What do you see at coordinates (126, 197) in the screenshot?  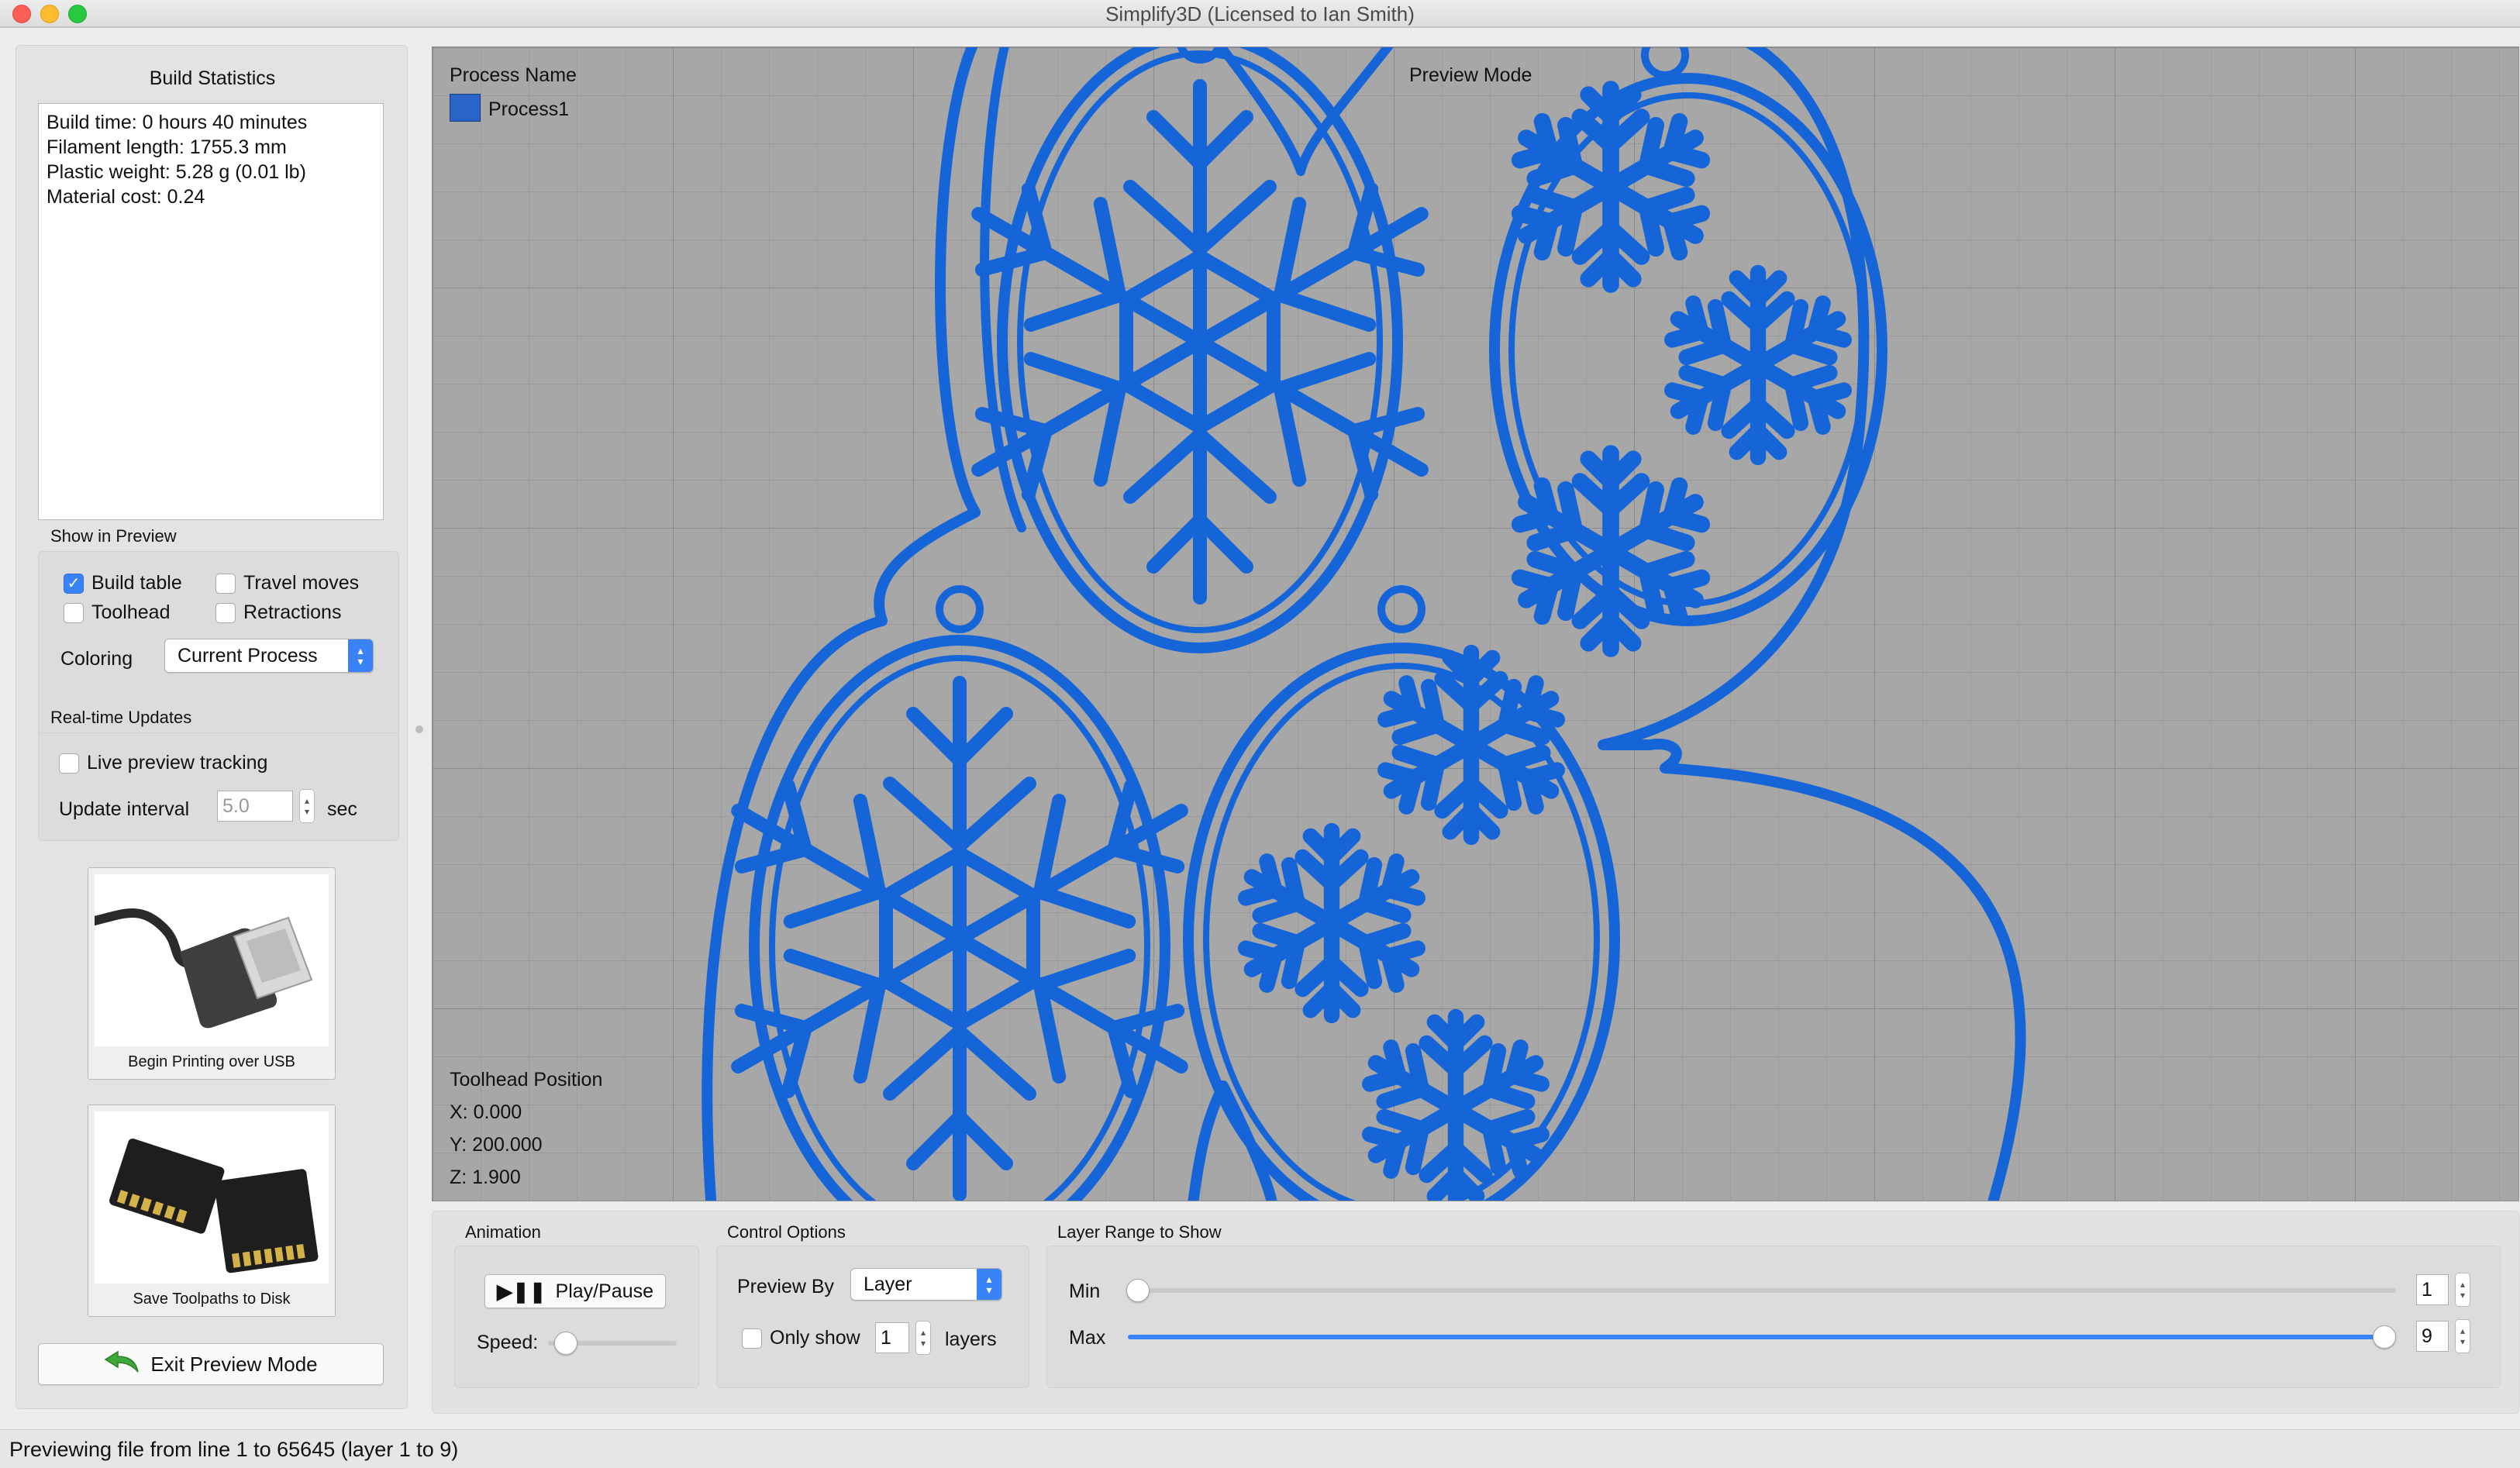 I see `material-cost-text: Material cost: 0.24` at bounding box center [126, 197].